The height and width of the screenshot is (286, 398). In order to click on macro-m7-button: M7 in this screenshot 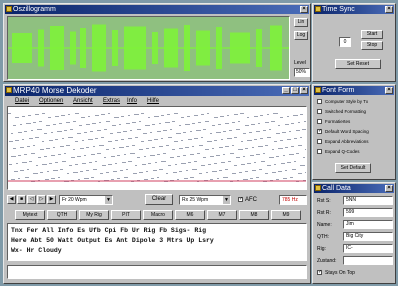, I will do `click(222, 215)`.